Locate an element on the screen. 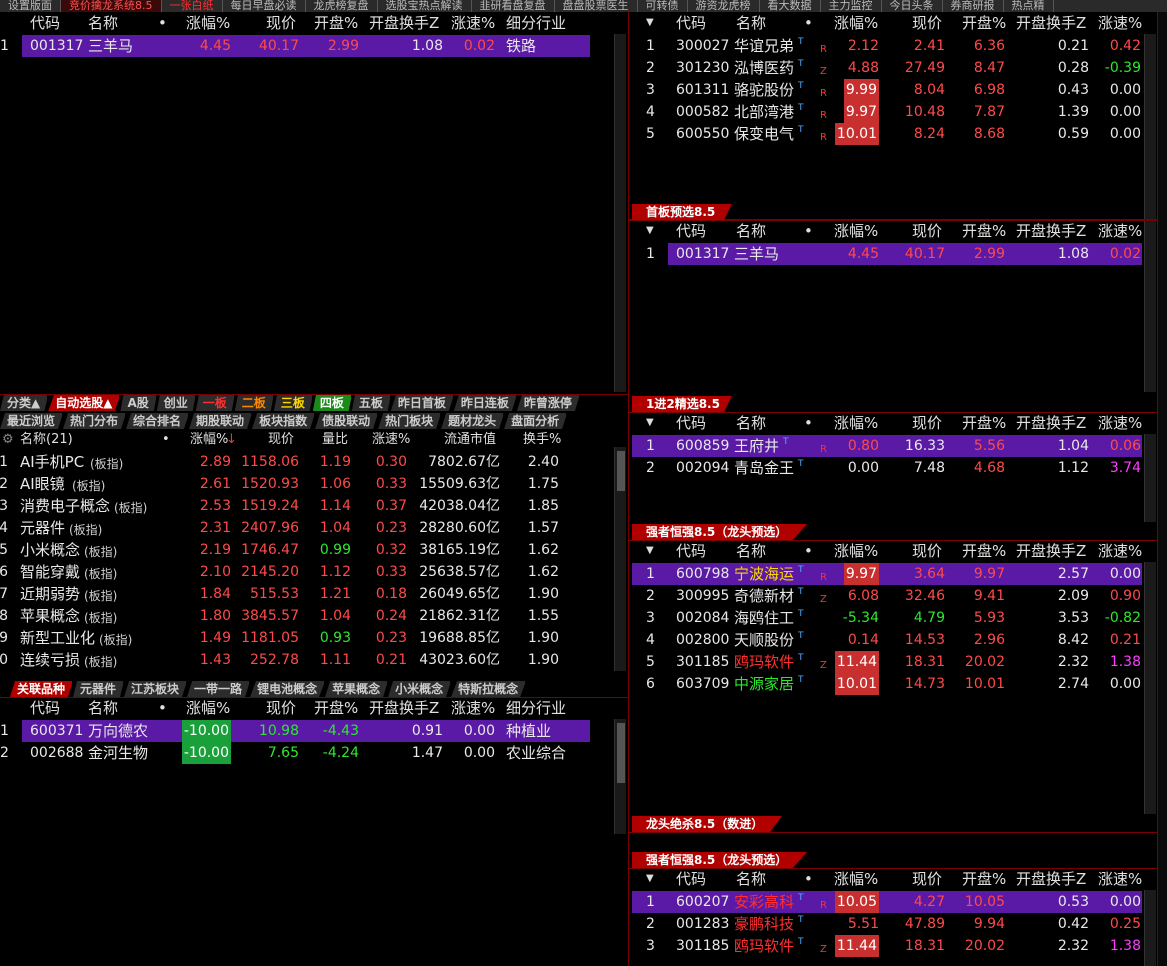 This screenshot has width=1167, height=966. top-tab: 竞价擒龙系统8.5 is located at coordinates (111, 6).